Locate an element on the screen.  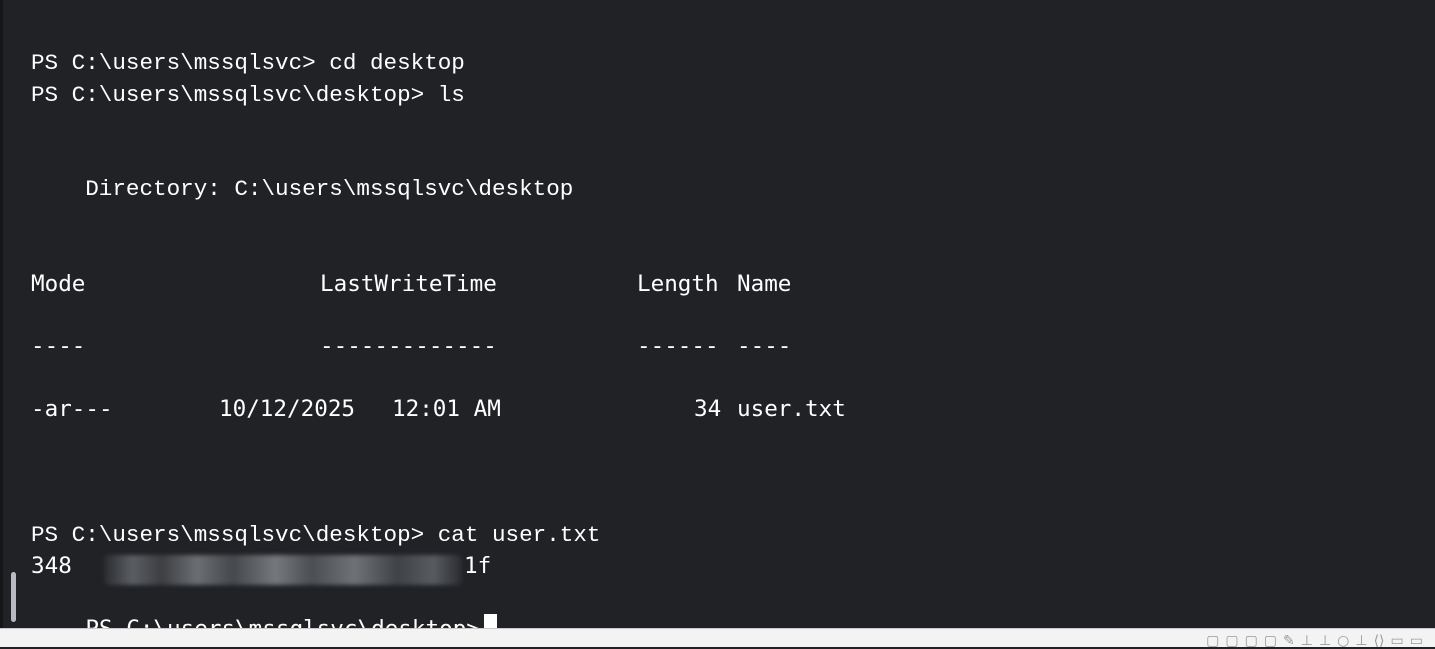
header-name: Name is located at coordinates (764, 284).